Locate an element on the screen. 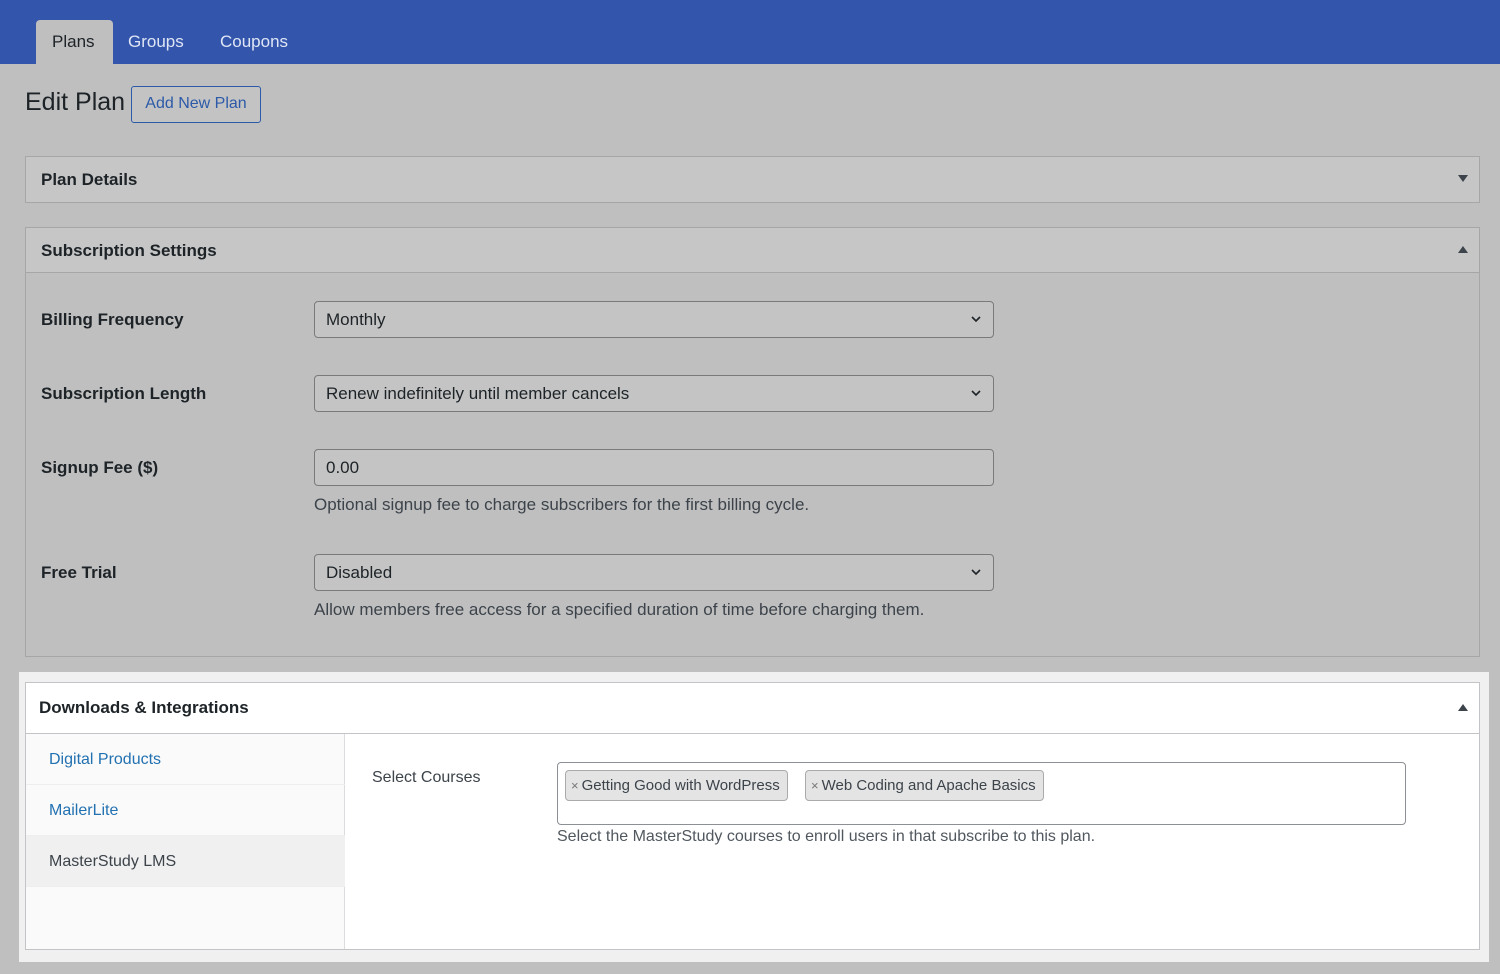 This screenshot has height=974, width=1500. signup-fee-value: 0.00 is located at coordinates (343, 467).